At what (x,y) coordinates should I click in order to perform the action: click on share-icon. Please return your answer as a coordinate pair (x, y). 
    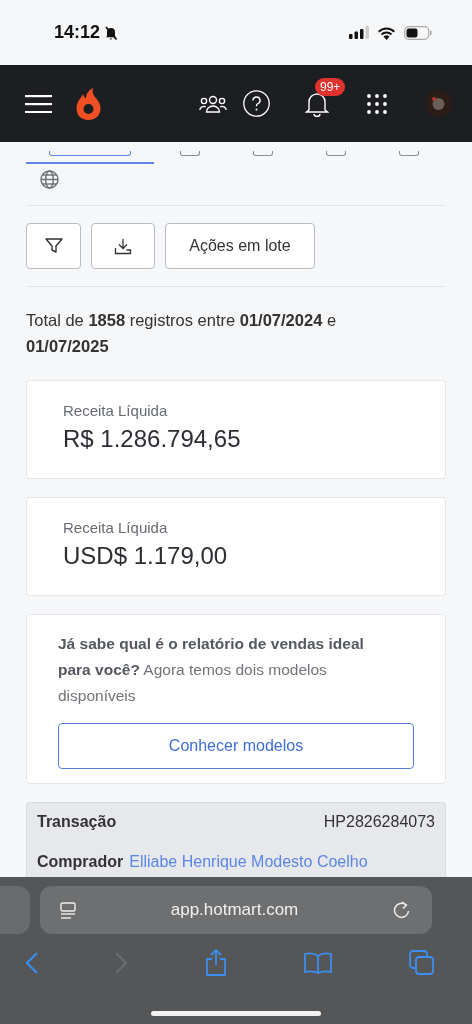
    Looking at the image, I should click on (215, 962).